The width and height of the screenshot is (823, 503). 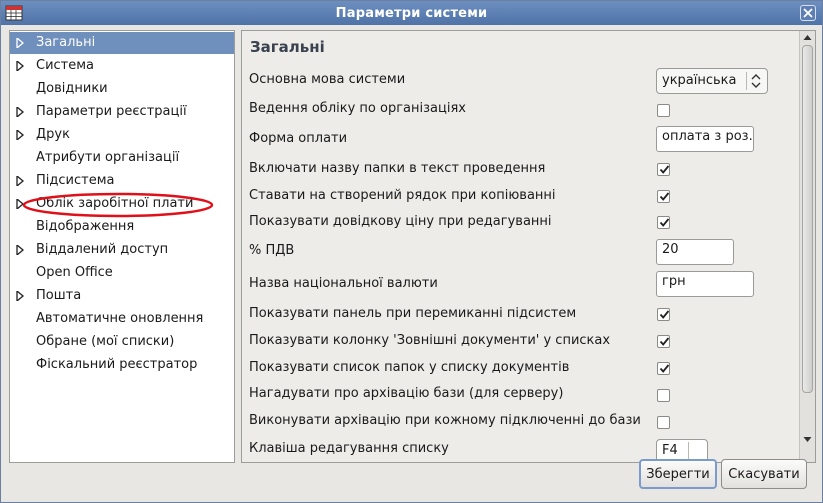 I want to click on subsystem-panel-checkbox, so click(x=663, y=314).